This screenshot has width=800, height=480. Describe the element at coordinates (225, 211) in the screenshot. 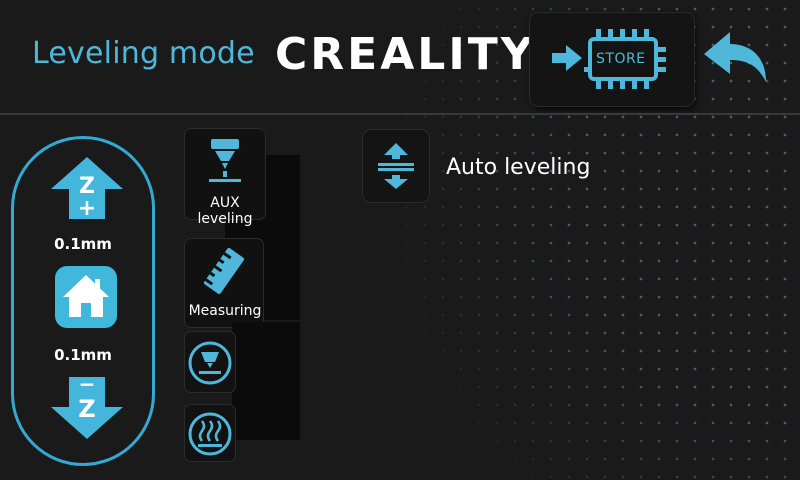

I see `aux-leveling-label: AUX leveling` at that location.